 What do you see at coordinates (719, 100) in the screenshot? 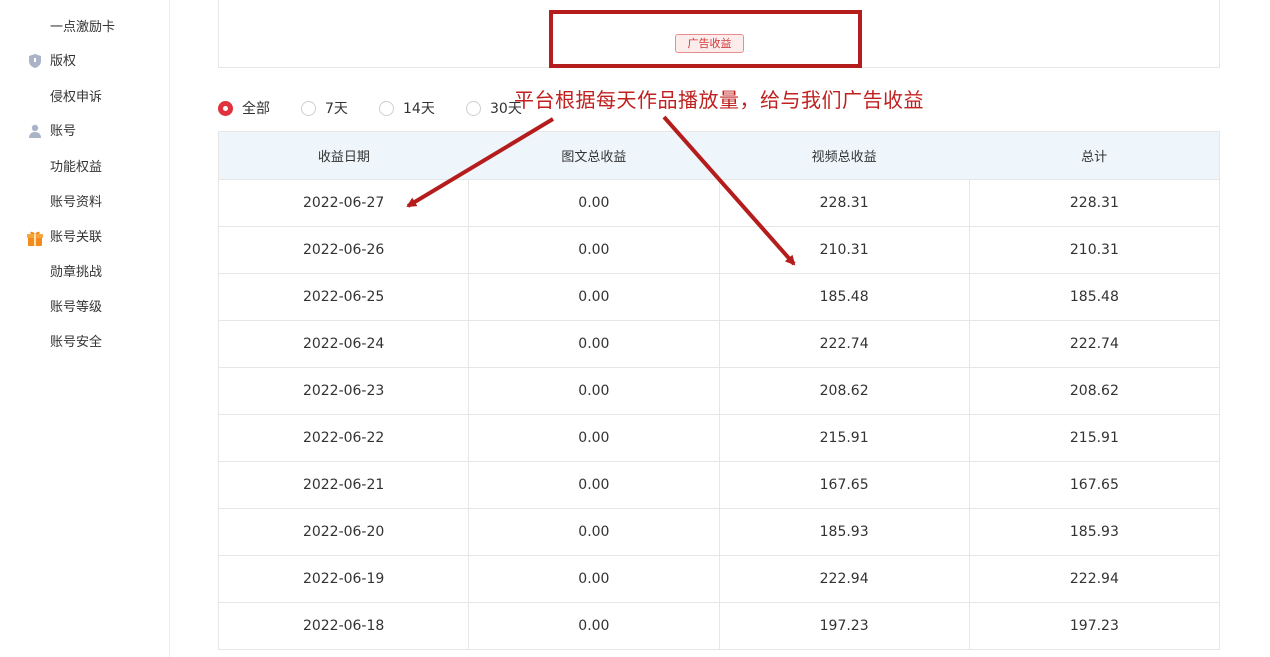
I see `annotation-text: 平台根据每天作品播放量，给与我们广告收益` at bounding box center [719, 100].